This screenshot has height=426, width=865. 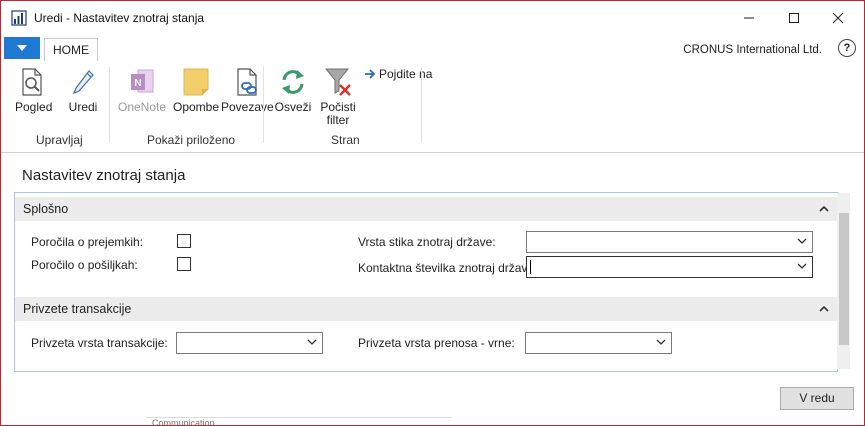 I want to click on fasttab-privzete-title: Privzete transakcije, so click(x=77, y=309).